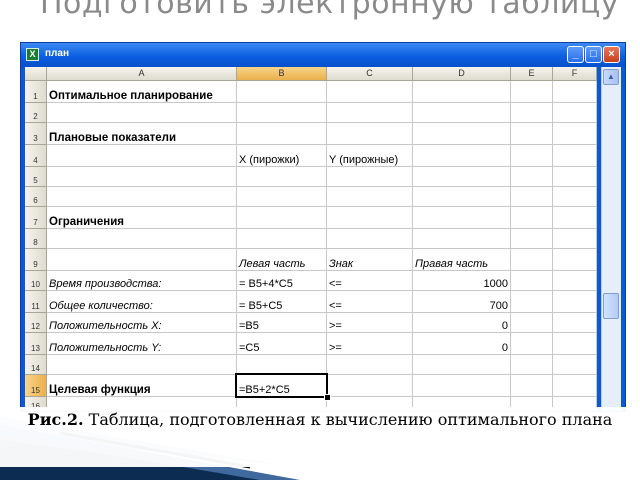 The height and width of the screenshot is (480, 640). What do you see at coordinates (323, 55) in the screenshot?
I see `window-titlebar: X план _ □ ×` at bounding box center [323, 55].